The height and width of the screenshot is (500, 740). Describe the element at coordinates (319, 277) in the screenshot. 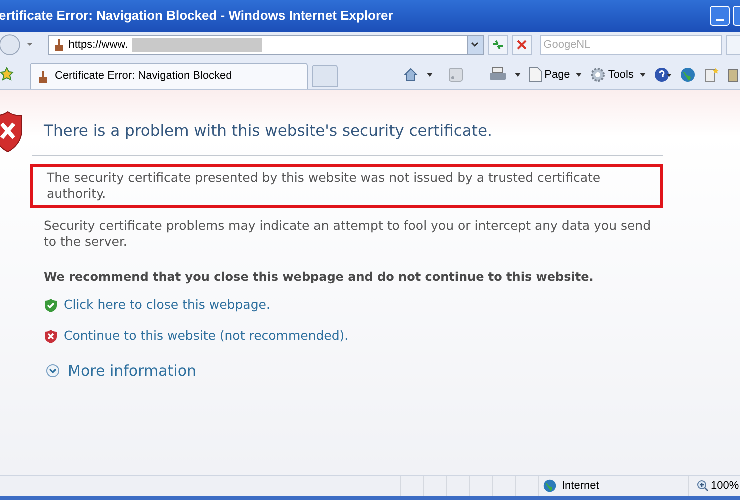

I see `recommendation-text: We recommend that you close this webpage and do not continue to this website.` at that location.